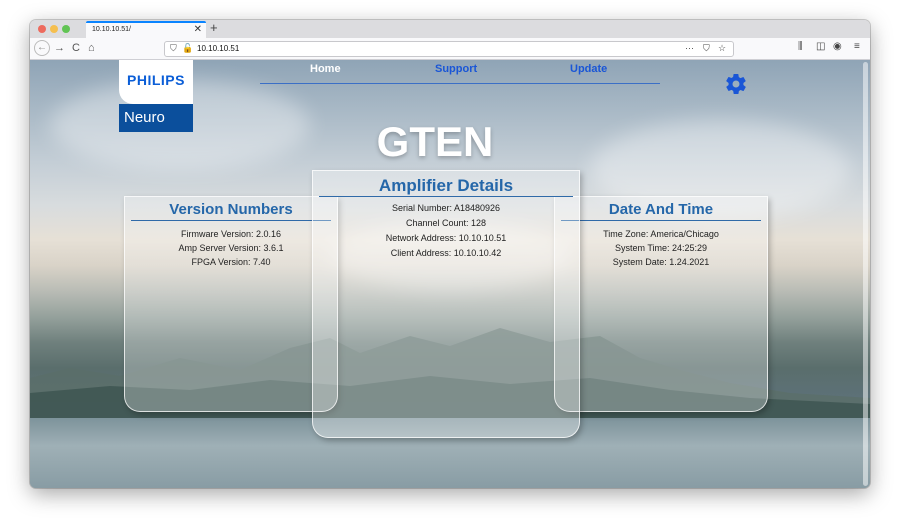 Image resolution: width=900 pixels, height=528 pixels. Describe the element at coordinates (173, 48) in the screenshot. I see `shield-icon: ⛉` at that location.